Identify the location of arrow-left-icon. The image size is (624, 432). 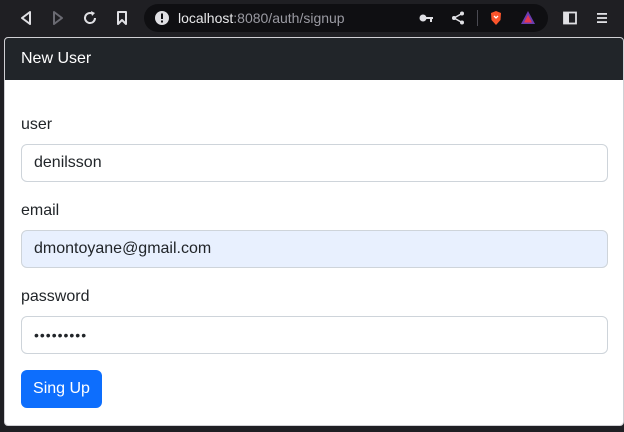
(26, 18).